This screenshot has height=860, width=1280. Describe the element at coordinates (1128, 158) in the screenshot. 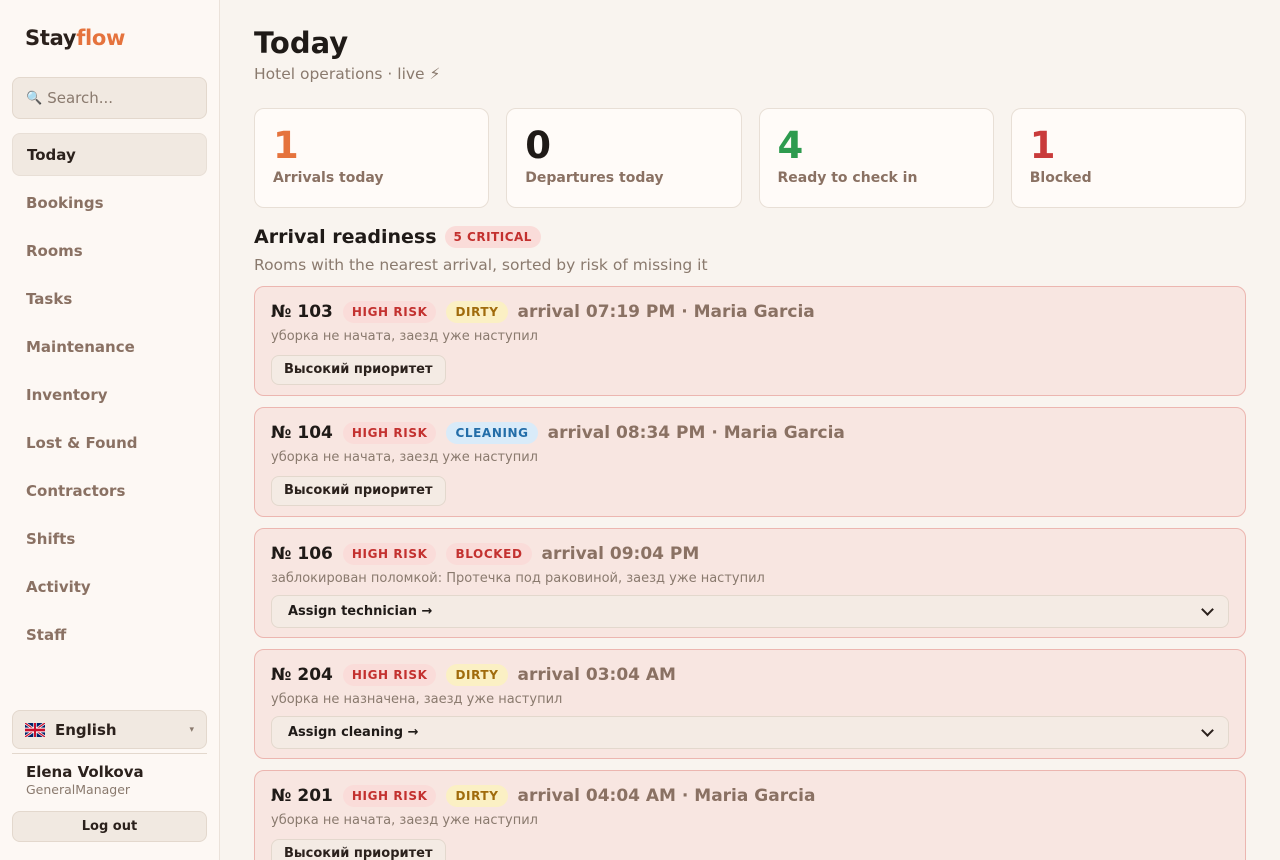

I see `stat-card: 1 Blocked` at that location.